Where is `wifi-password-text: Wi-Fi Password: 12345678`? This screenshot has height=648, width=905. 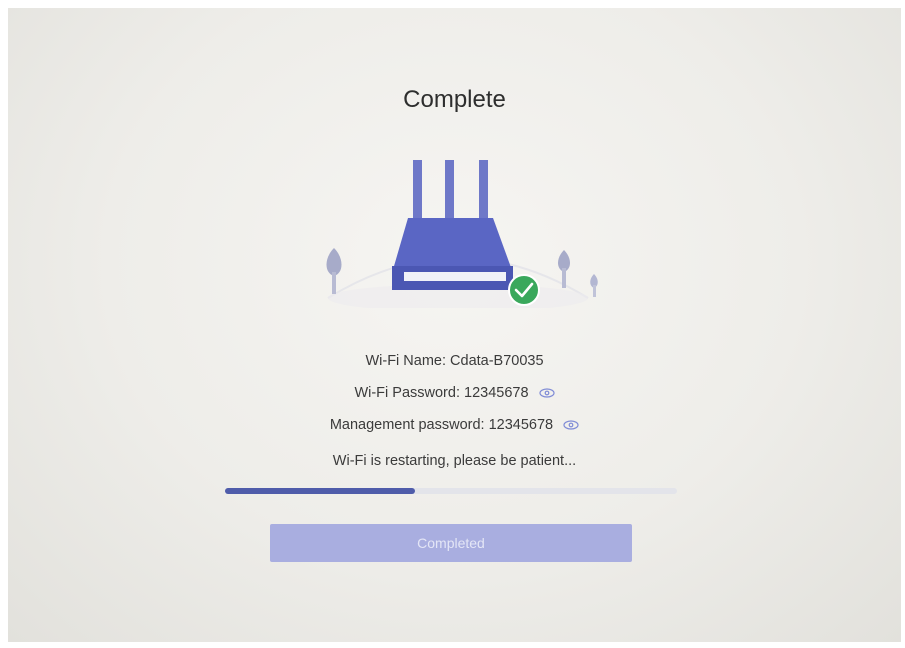 wifi-password-text: Wi-Fi Password: 12345678 is located at coordinates (441, 393).